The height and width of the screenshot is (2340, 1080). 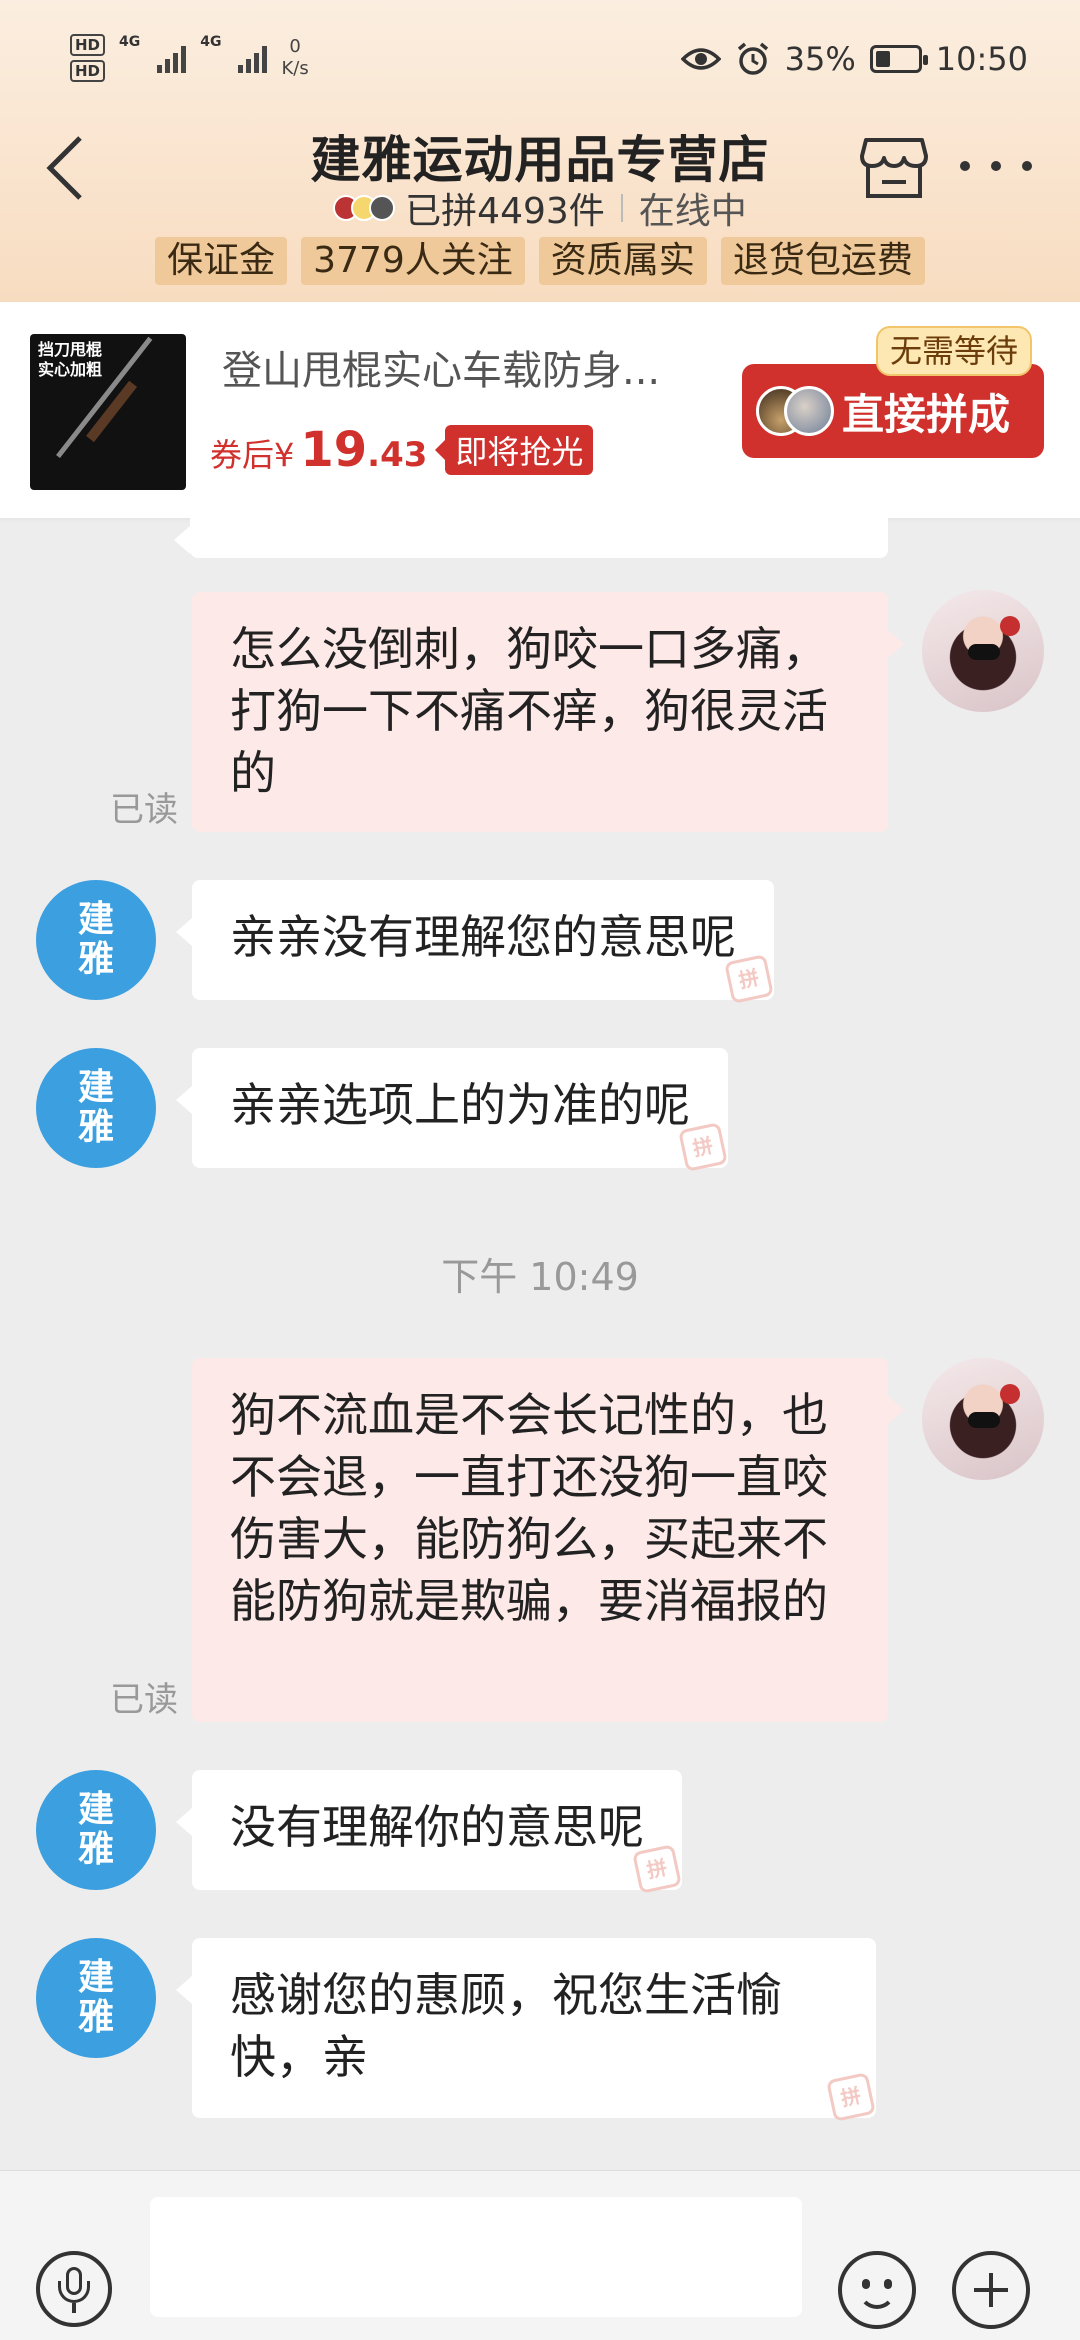 I want to click on sim1-network-label: 4G, so click(x=130, y=42).